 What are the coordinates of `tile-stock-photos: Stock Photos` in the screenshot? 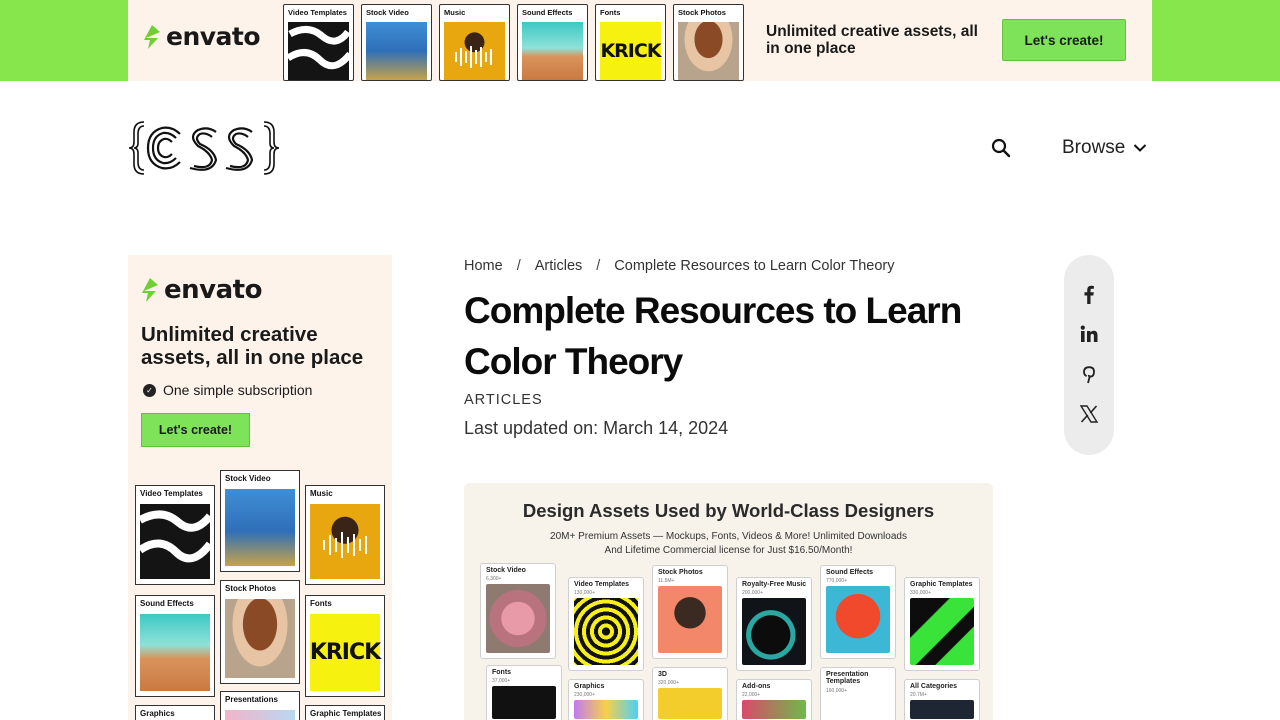 It's located at (708, 42).